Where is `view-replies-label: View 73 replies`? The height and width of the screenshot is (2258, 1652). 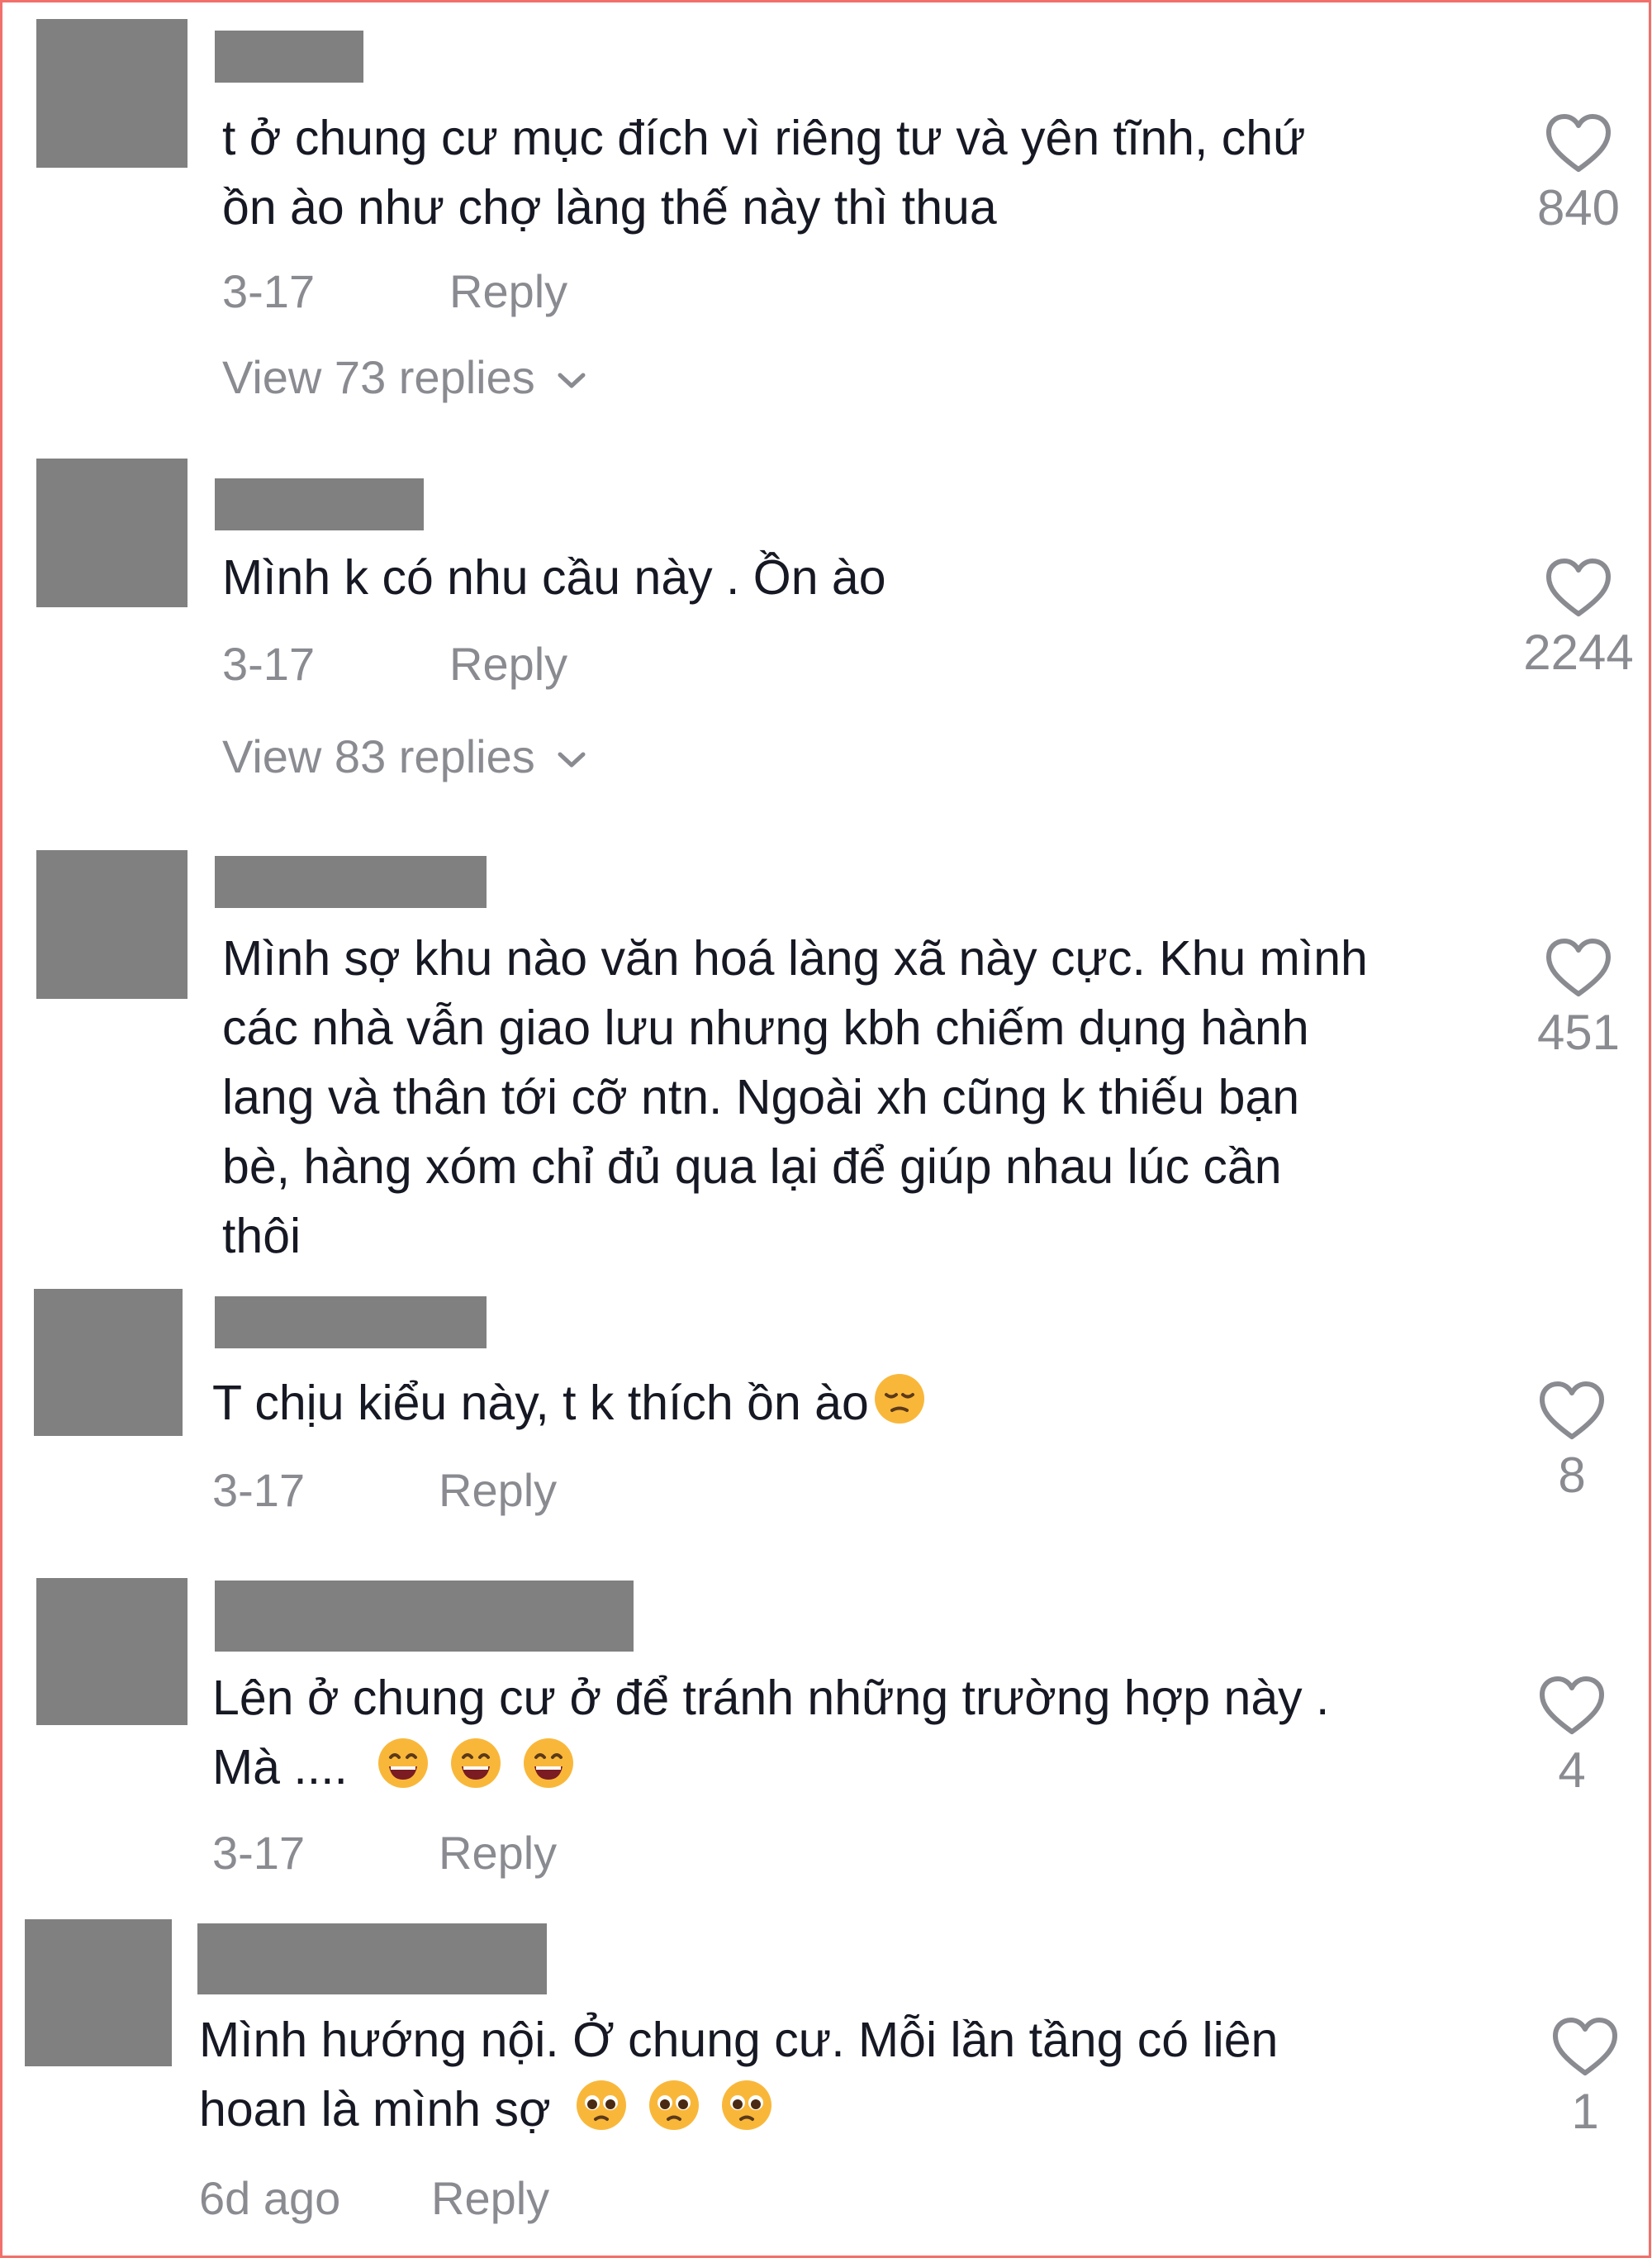
view-replies-label: View 73 replies is located at coordinates (378, 377).